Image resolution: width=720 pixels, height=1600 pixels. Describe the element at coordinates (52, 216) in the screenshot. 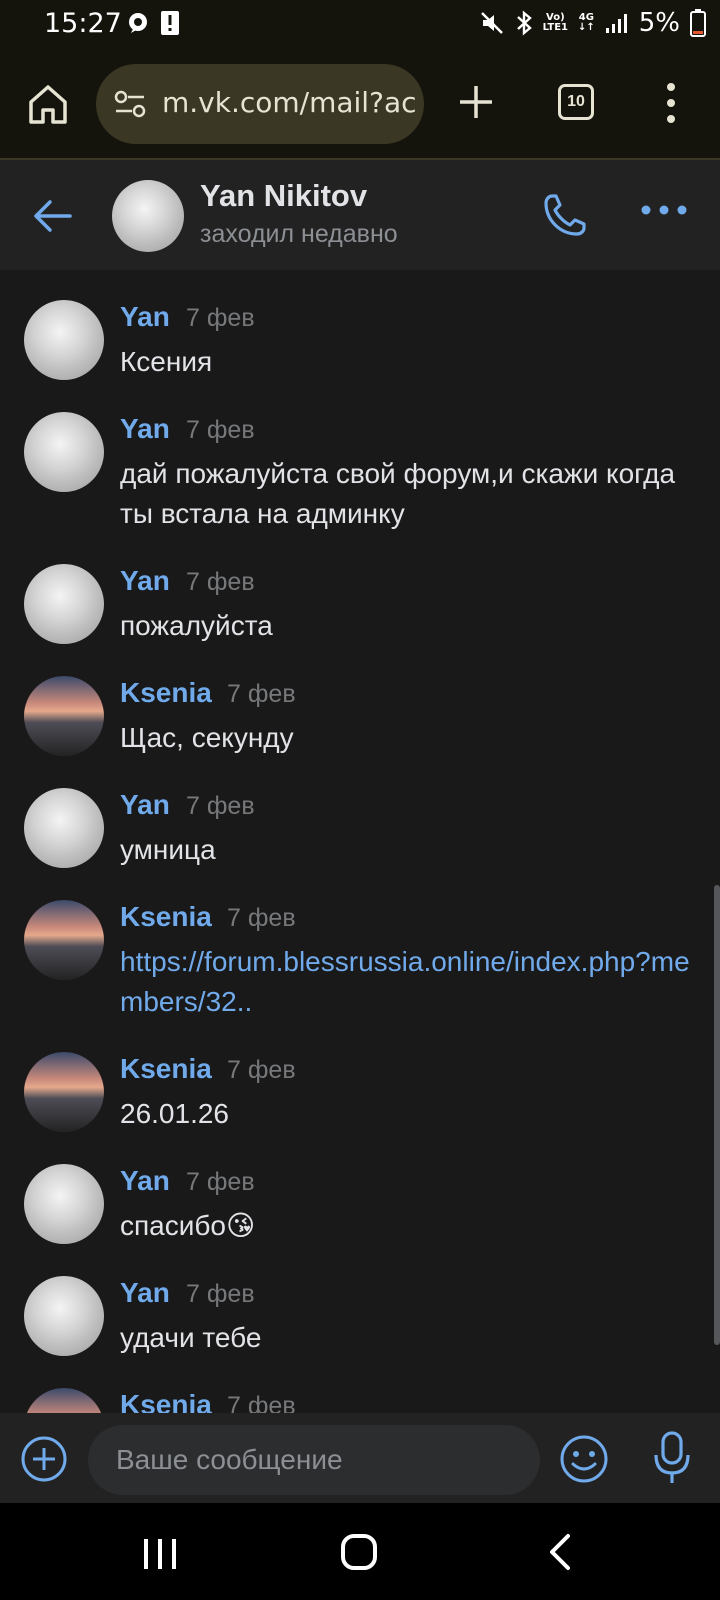

I see `back-arrow-icon` at that location.